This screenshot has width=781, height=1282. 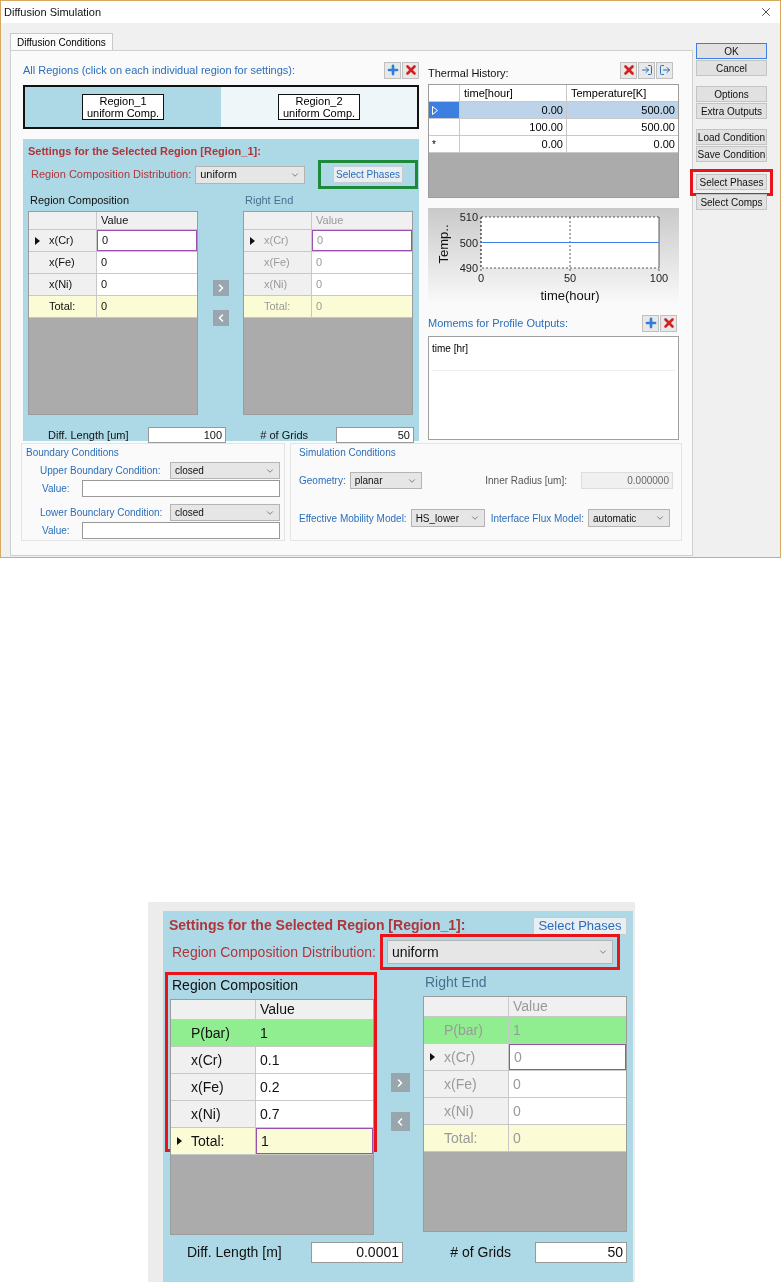 What do you see at coordinates (319, 107) in the screenshot?
I see `region-segment: Region_2 uniform Comp.` at bounding box center [319, 107].